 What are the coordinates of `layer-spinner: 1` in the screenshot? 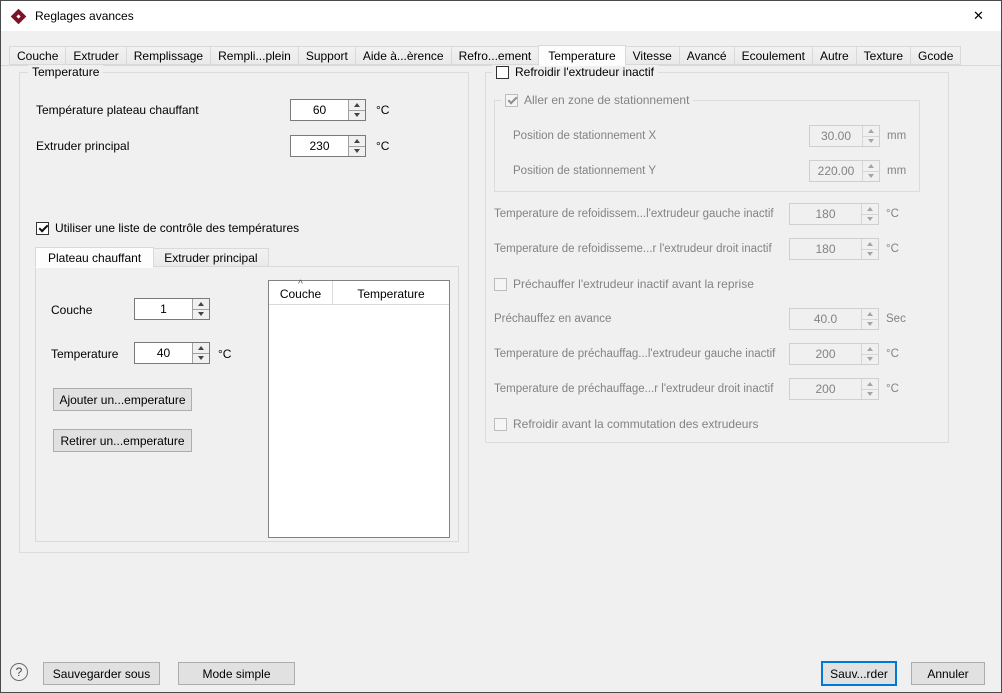 It's located at (172, 309).